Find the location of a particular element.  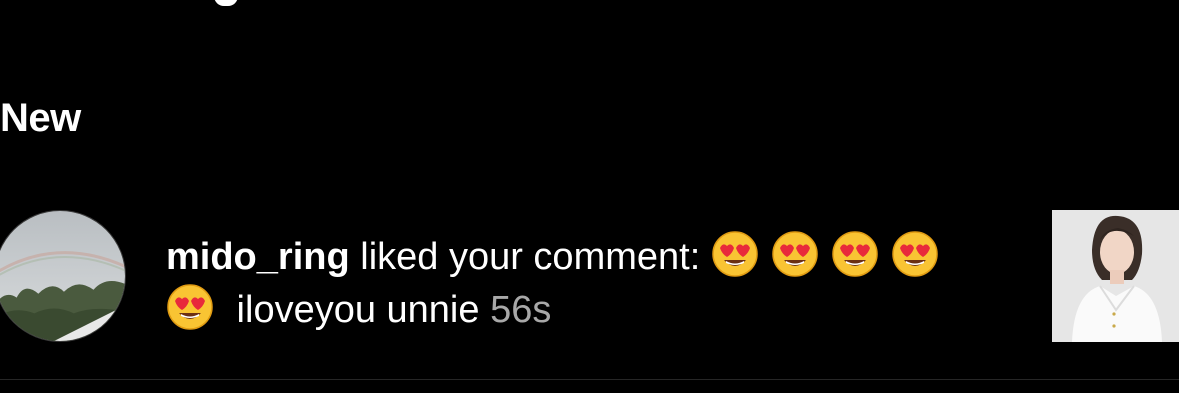

user-avatar is located at coordinates (63, 276).